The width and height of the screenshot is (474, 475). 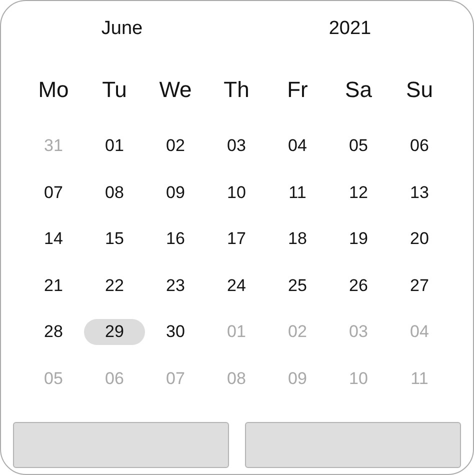 What do you see at coordinates (297, 193) in the screenshot?
I see `day-cell: 11` at bounding box center [297, 193].